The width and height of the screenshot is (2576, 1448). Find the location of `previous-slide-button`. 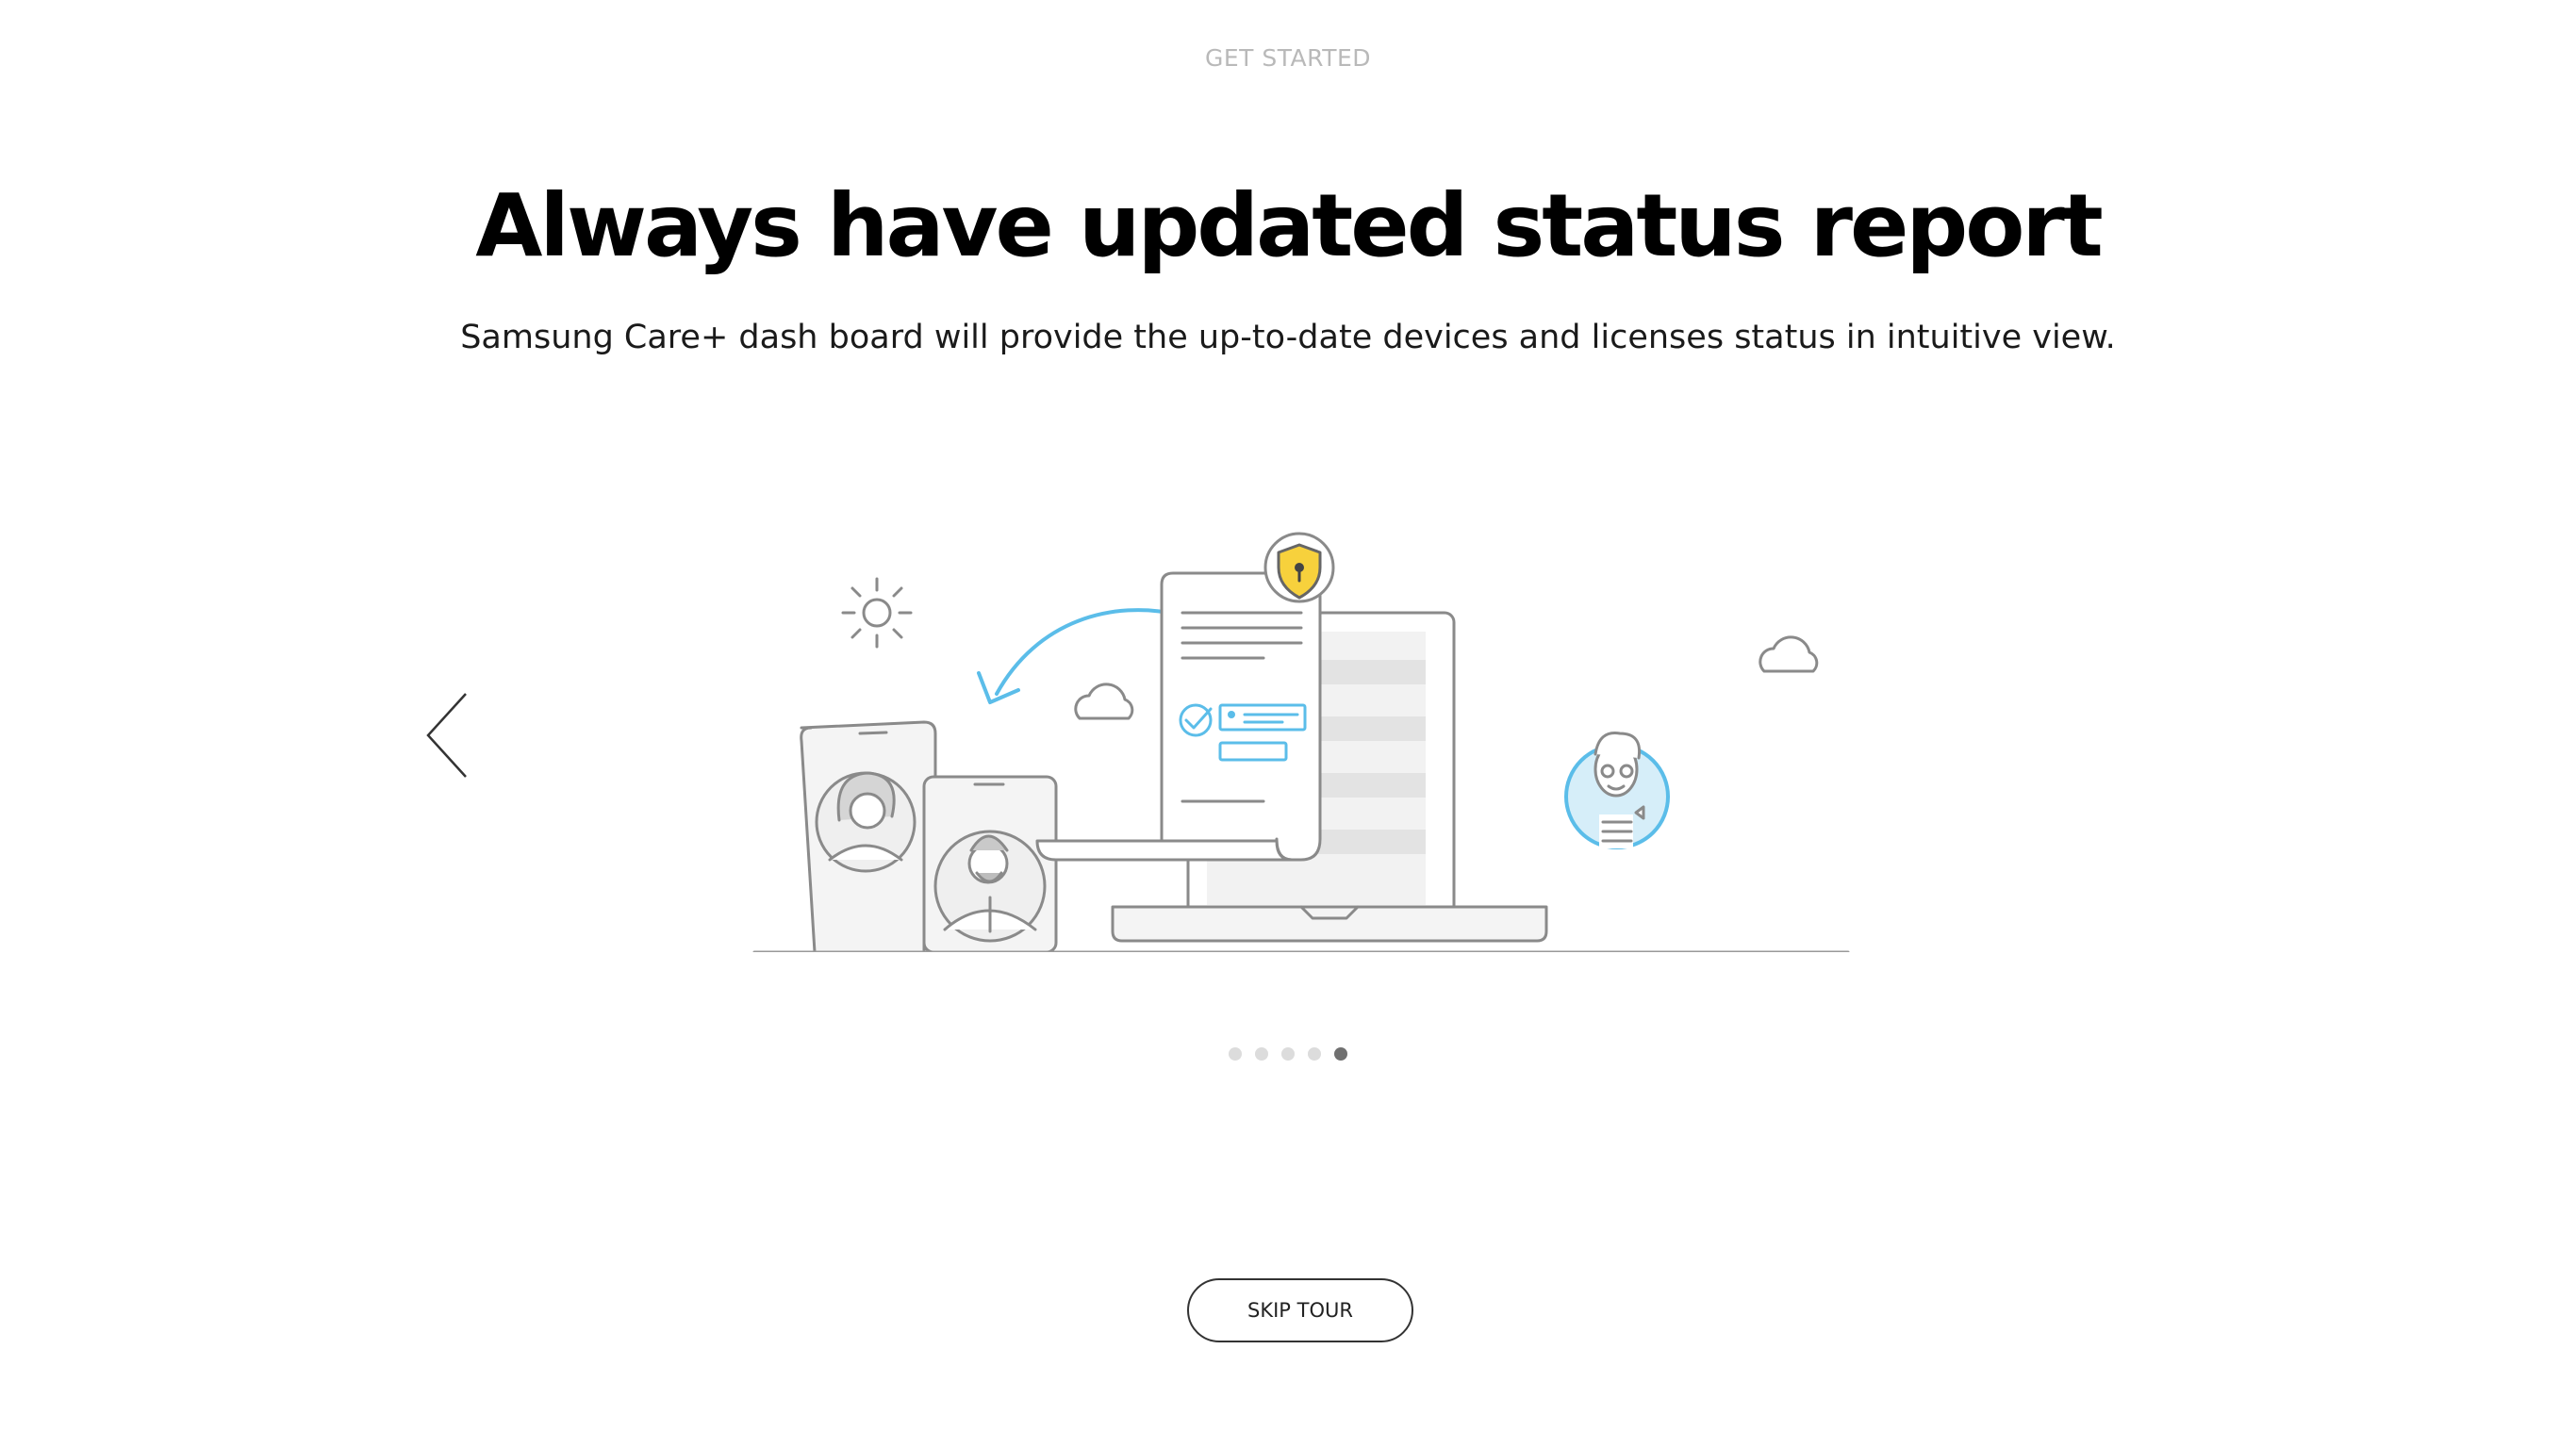

previous-slide-button is located at coordinates (449, 735).